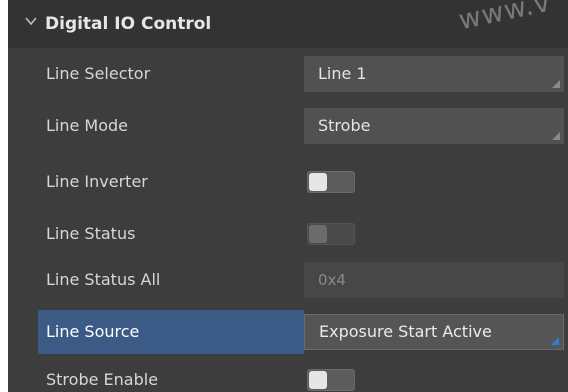 Image resolution: width=568 pixels, height=392 pixels. What do you see at coordinates (97, 181) in the screenshot?
I see `line-inverter-label: Line Inverter` at bounding box center [97, 181].